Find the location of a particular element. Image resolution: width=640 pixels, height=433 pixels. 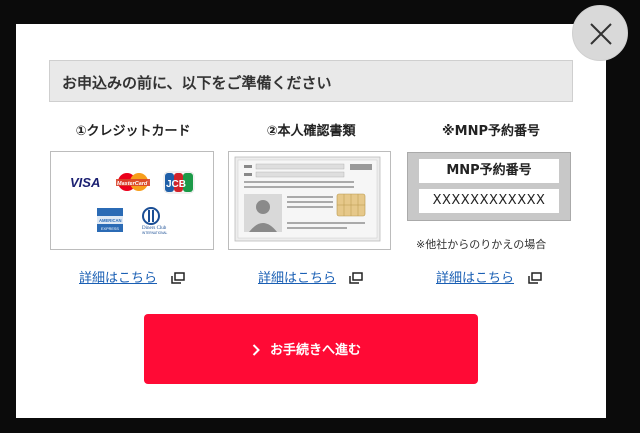

amex-logo: AMERICAN EXPRESS is located at coordinates (110, 220).